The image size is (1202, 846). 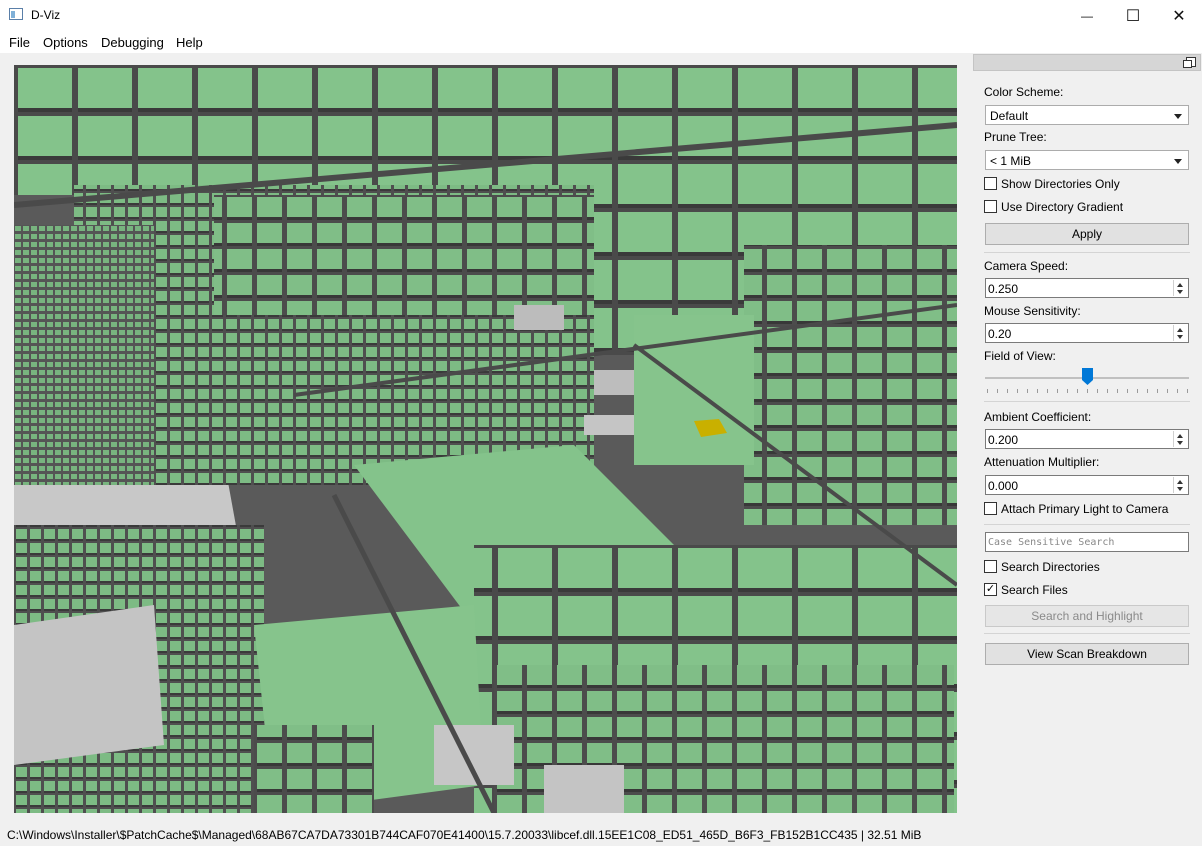 I want to click on maximize-icon: ☐, so click(x=1133, y=16).